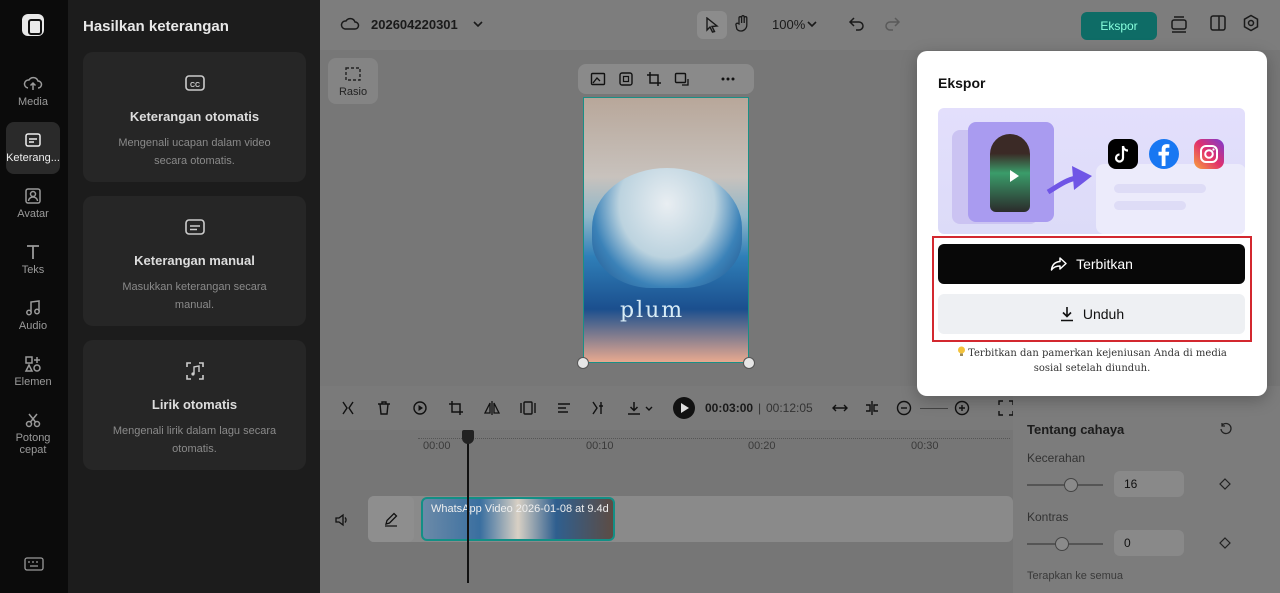 Image resolution: width=1280 pixels, height=593 pixels. What do you see at coordinates (682, 79) in the screenshot?
I see `replace-icon` at bounding box center [682, 79].